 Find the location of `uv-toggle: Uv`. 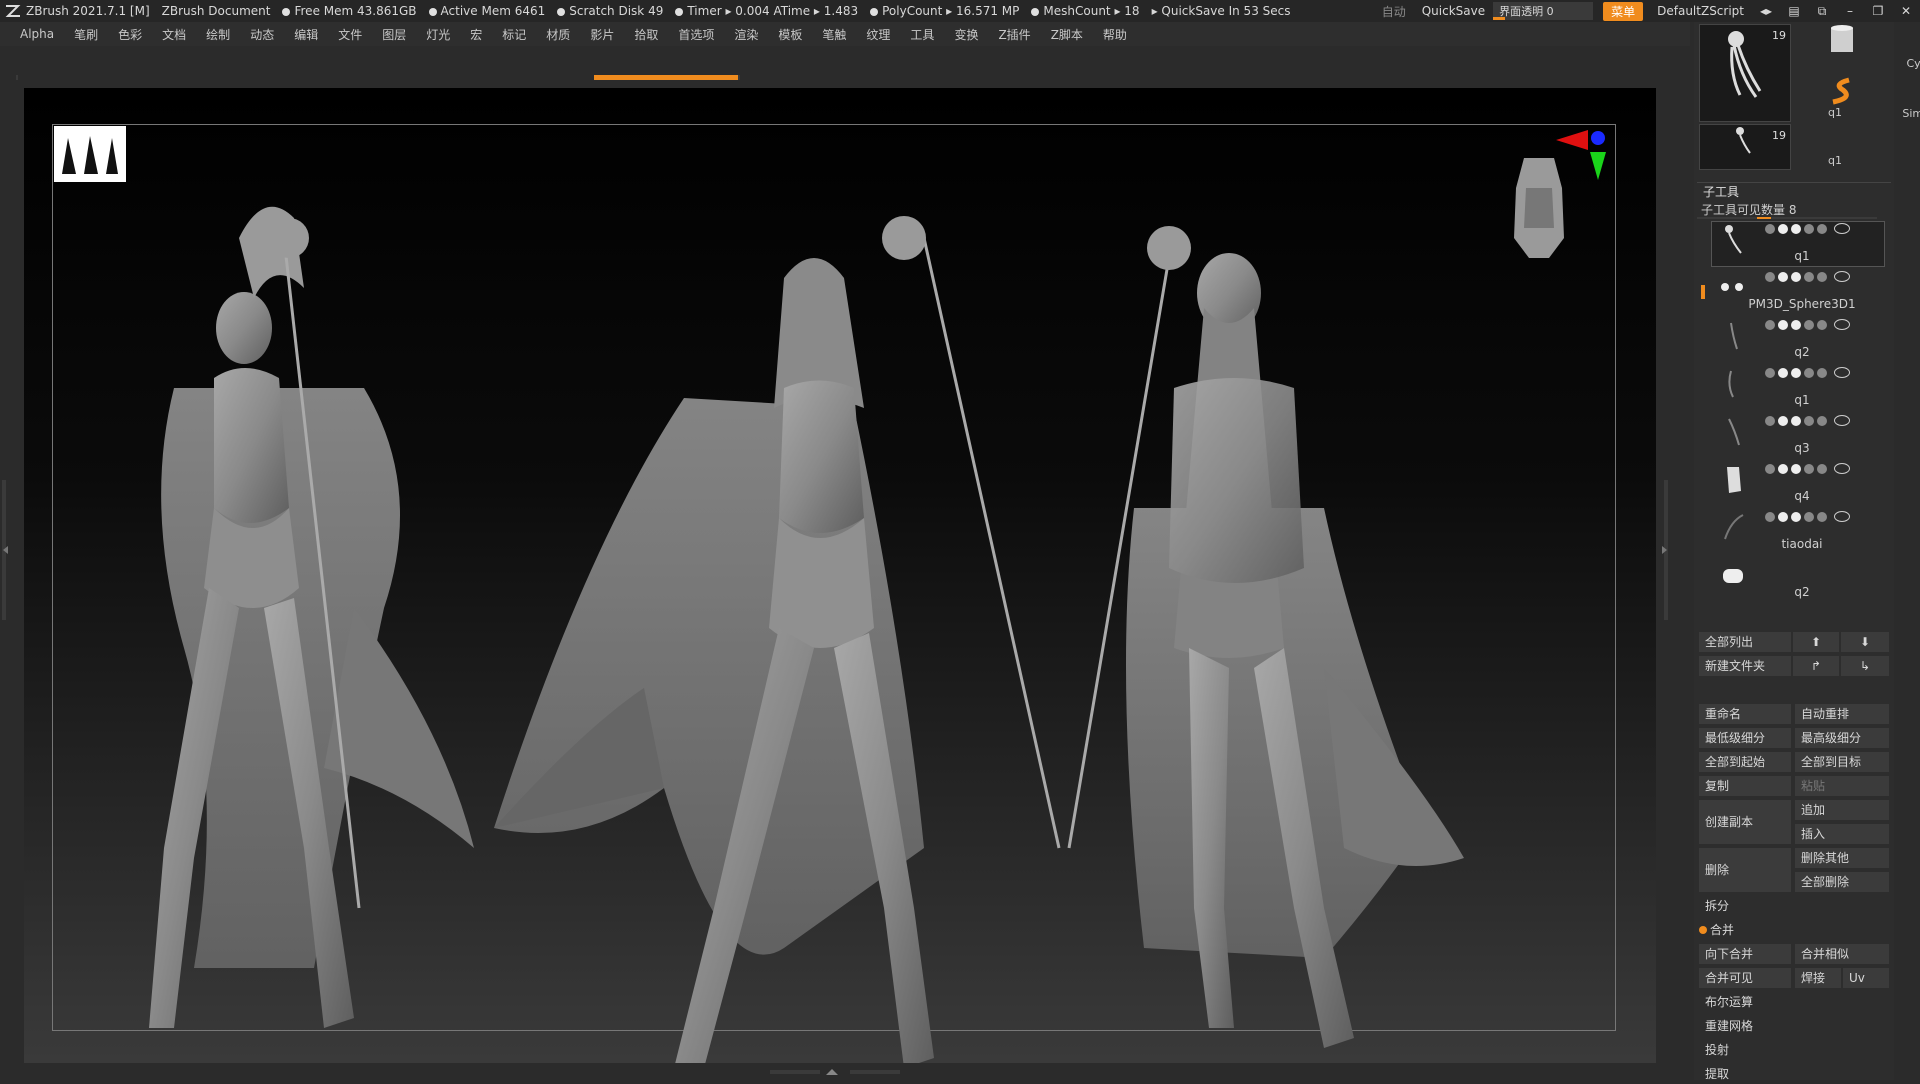

uv-toggle: Uv is located at coordinates (1866, 978).